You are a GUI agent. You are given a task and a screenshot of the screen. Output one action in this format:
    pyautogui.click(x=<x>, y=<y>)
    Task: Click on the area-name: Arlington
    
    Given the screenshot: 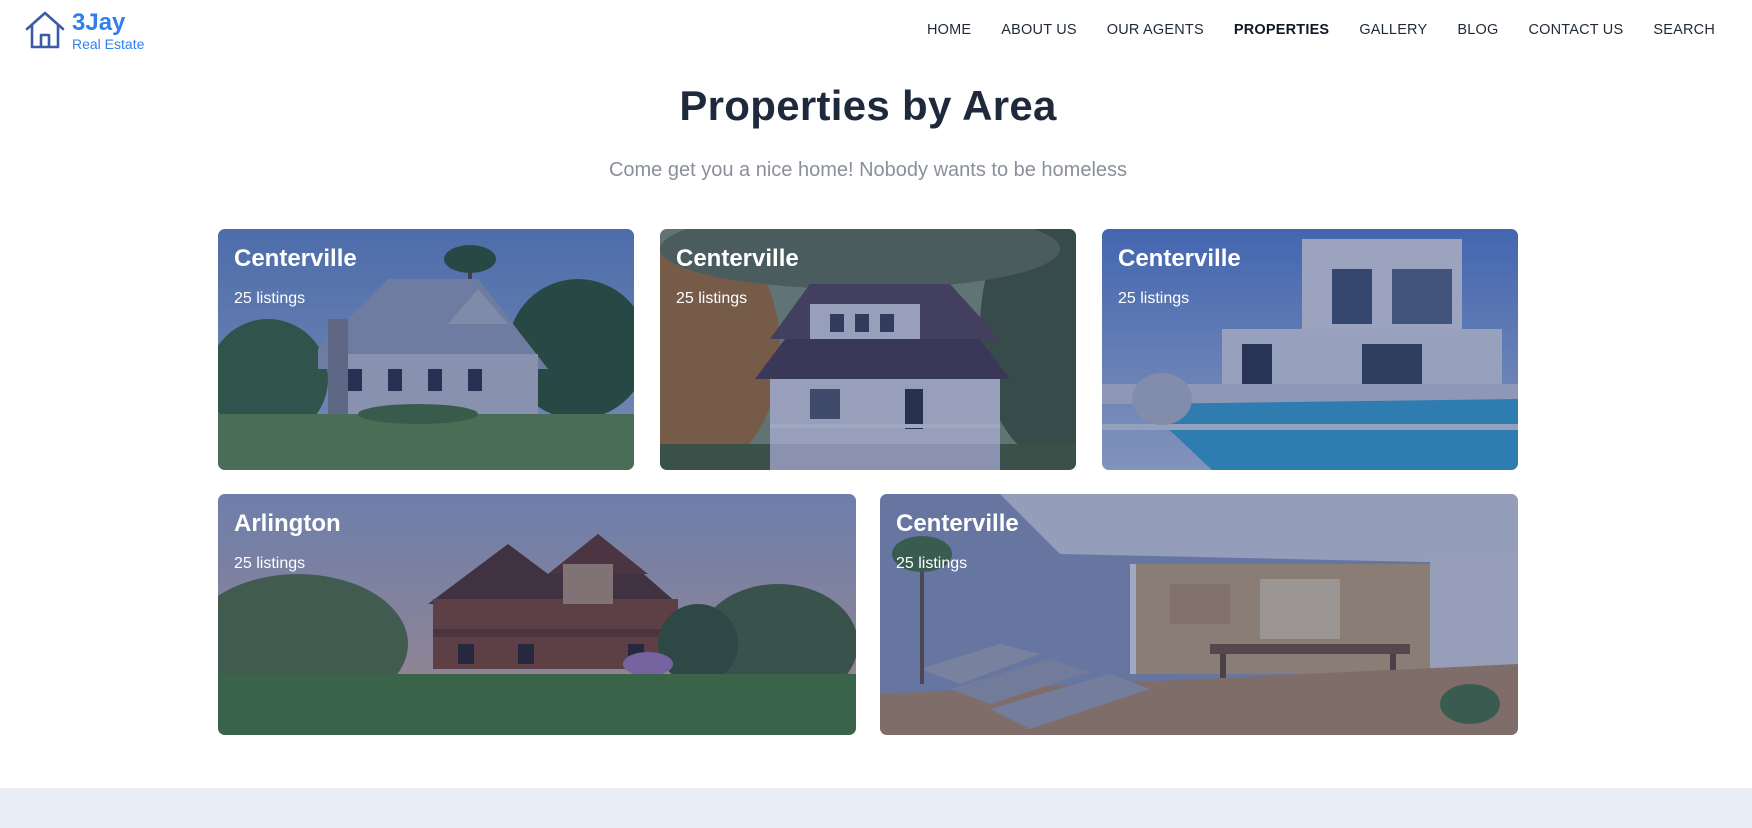 What is the action you would take?
    pyautogui.click(x=287, y=523)
    